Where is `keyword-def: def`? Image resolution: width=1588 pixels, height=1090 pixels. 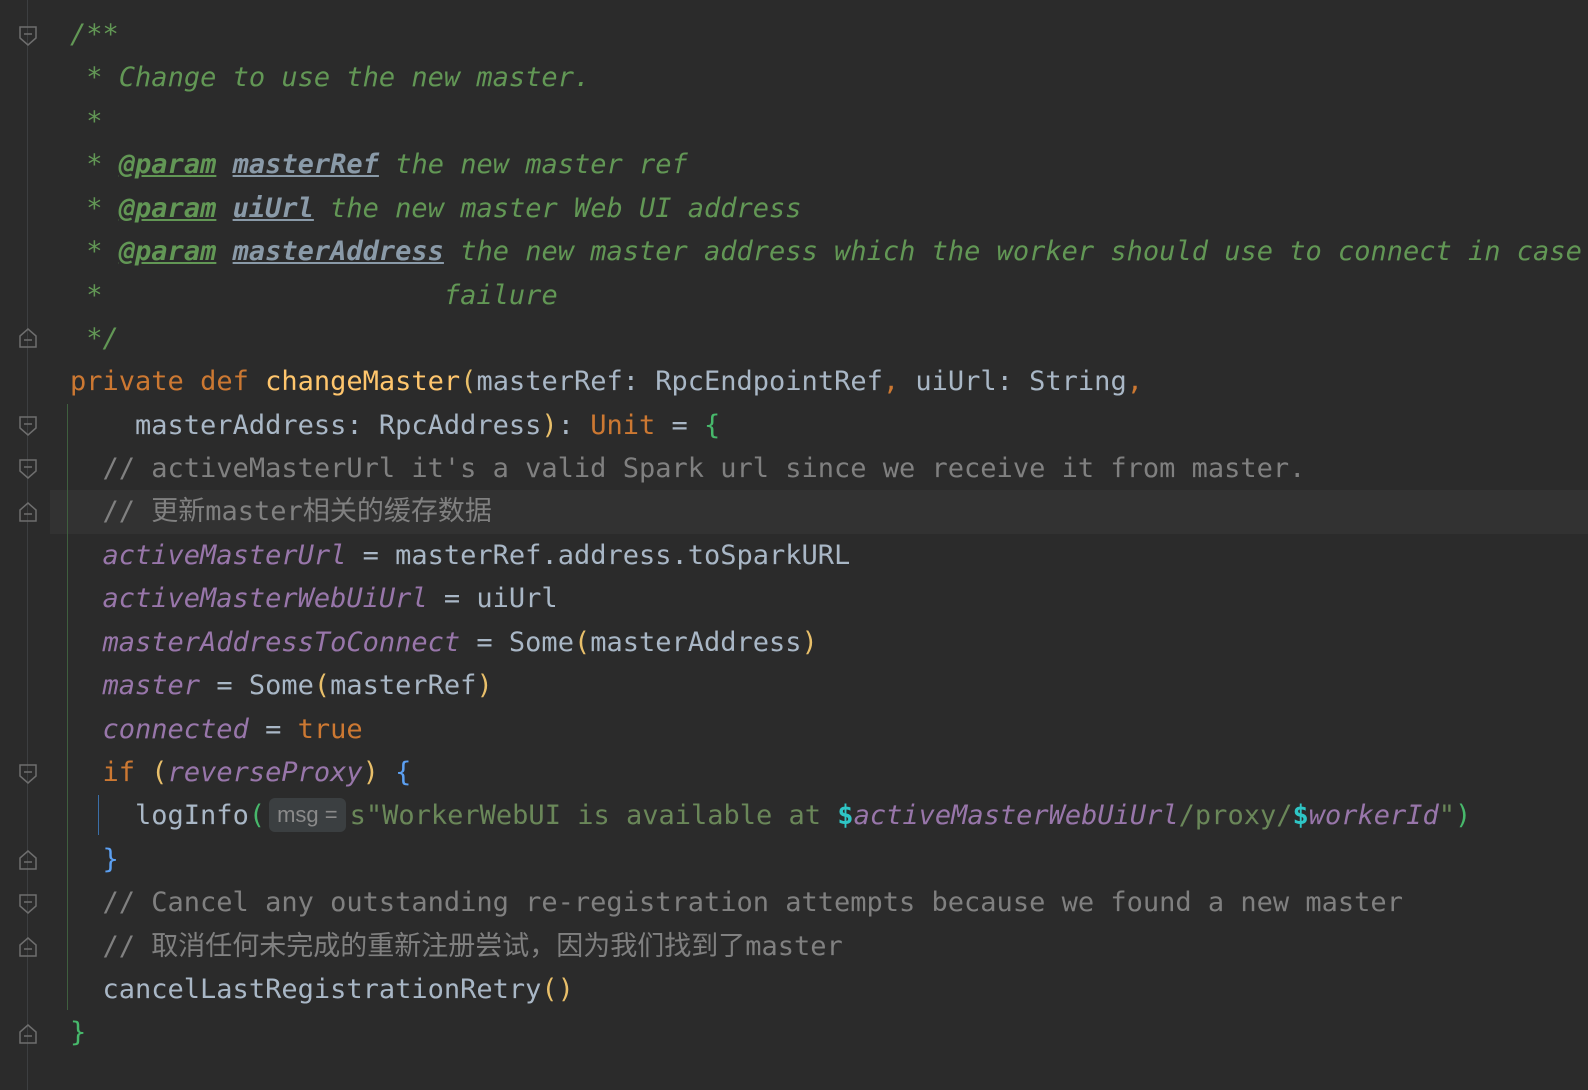
keyword-def: def is located at coordinates (224, 381).